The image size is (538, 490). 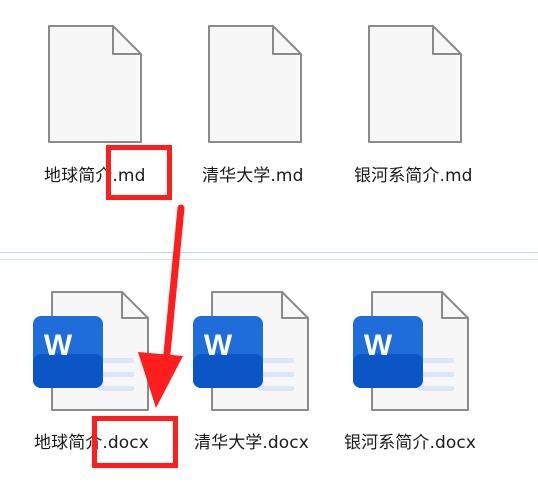 What do you see at coordinates (413, 176) in the screenshot?
I see `file-name: 银河系简介.md` at bounding box center [413, 176].